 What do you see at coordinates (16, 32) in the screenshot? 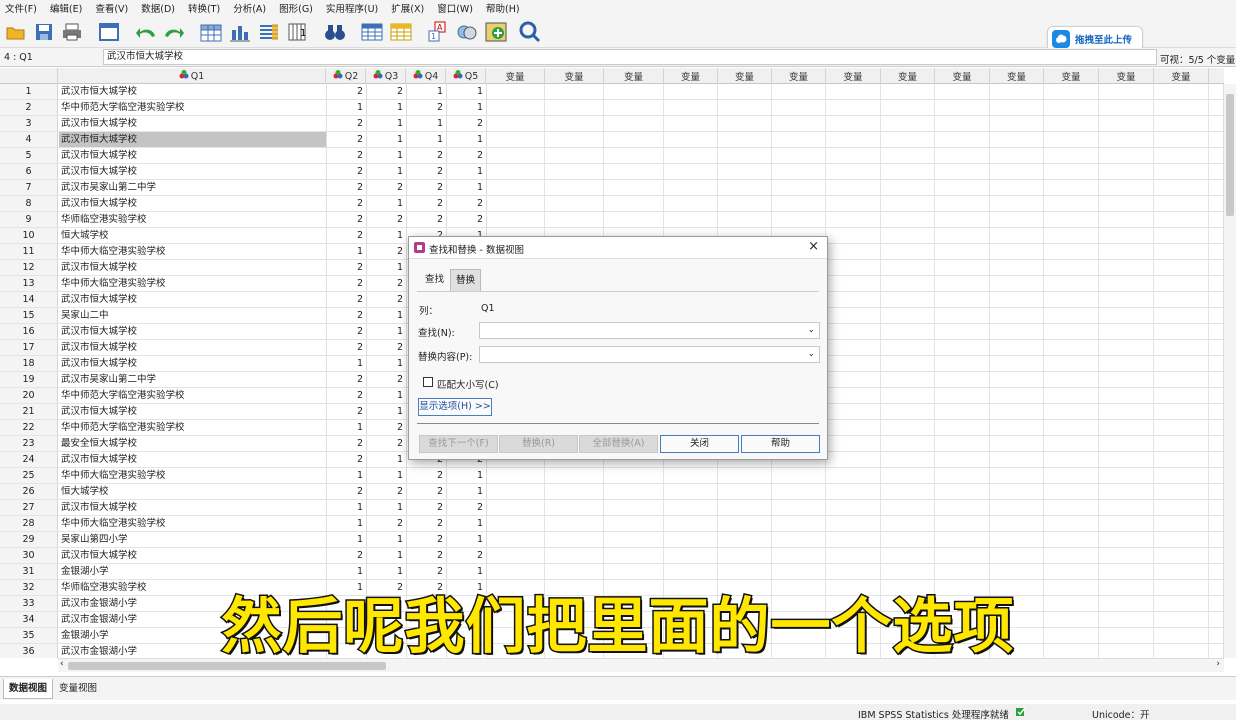
I see `open-folder-icon` at bounding box center [16, 32].